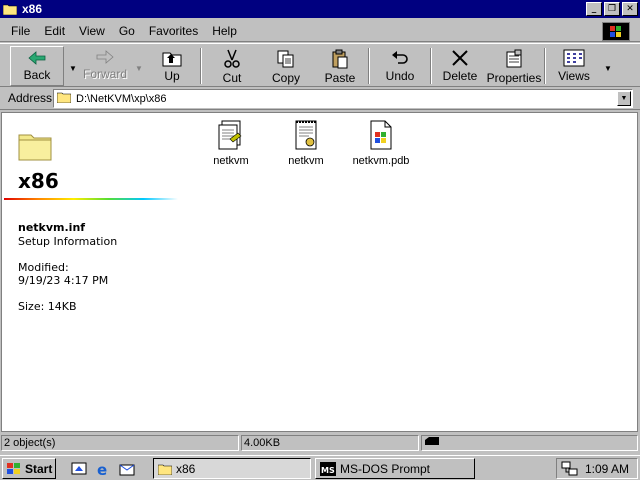  What do you see at coordinates (400, 66) in the screenshot?
I see `undo-button: Undo` at bounding box center [400, 66].